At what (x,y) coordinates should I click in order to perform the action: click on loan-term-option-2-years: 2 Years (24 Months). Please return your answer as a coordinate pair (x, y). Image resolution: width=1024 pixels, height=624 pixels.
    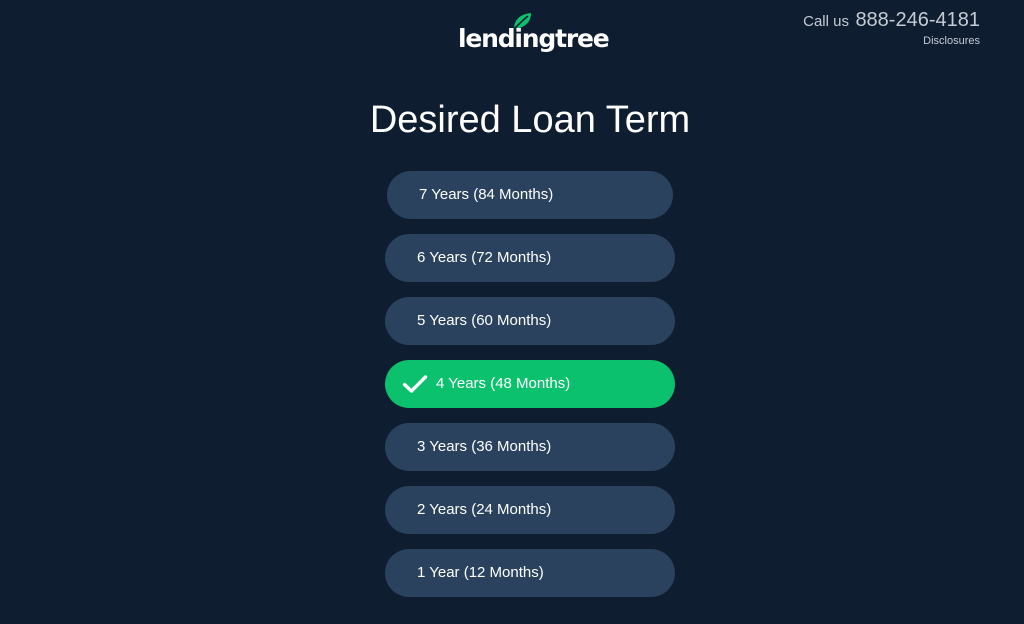
    Looking at the image, I should click on (530, 510).